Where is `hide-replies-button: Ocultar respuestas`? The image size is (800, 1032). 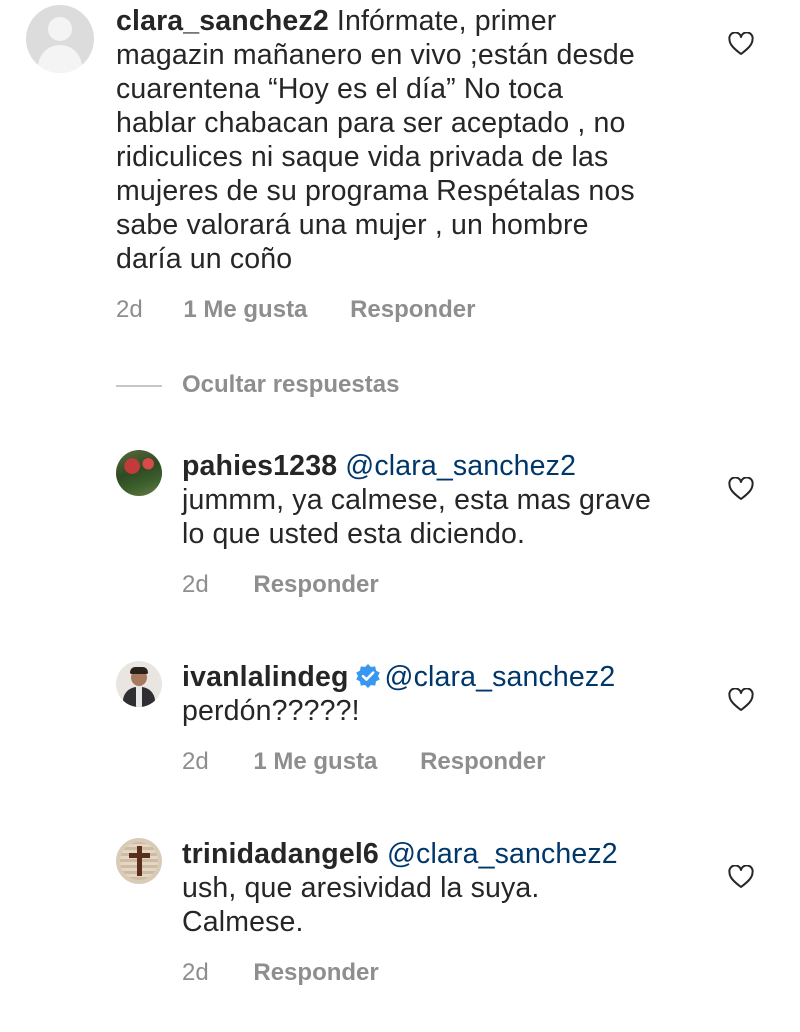
hide-replies-button: Ocultar respuestas is located at coordinates (290, 385).